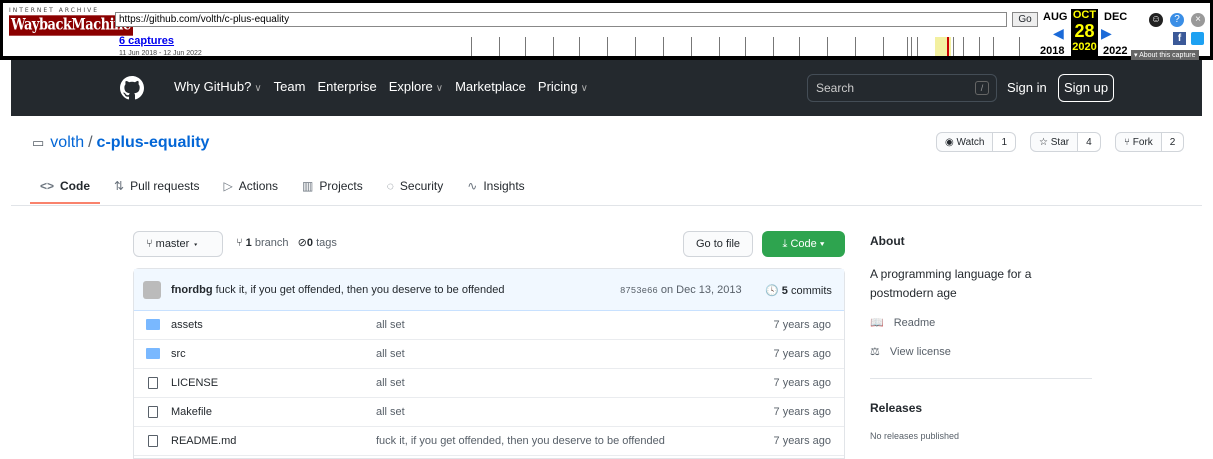  Describe the element at coordinates (262, 243) in the screenshot. I see `branches-link: ⑂ 1 branch` at that location.